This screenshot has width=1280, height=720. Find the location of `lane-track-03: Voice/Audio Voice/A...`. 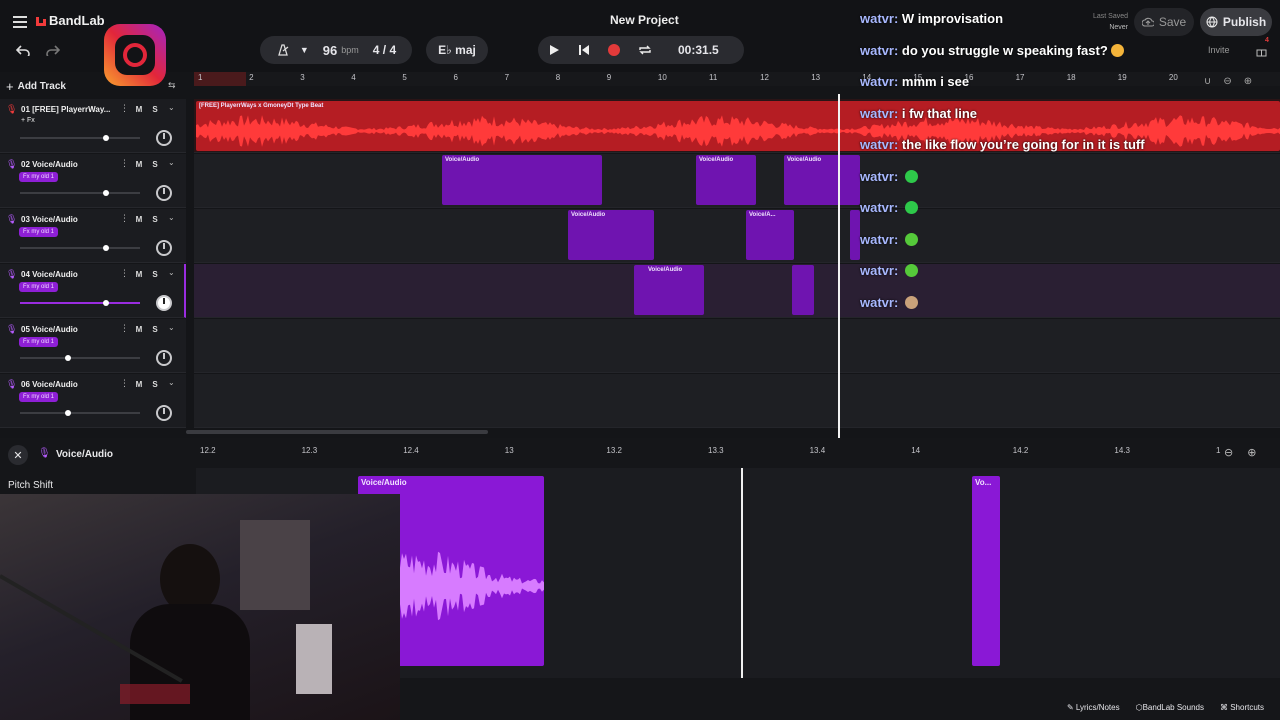

lane-track-03: Voice/Audio Voice/A... is located at coordinates (737, 236).